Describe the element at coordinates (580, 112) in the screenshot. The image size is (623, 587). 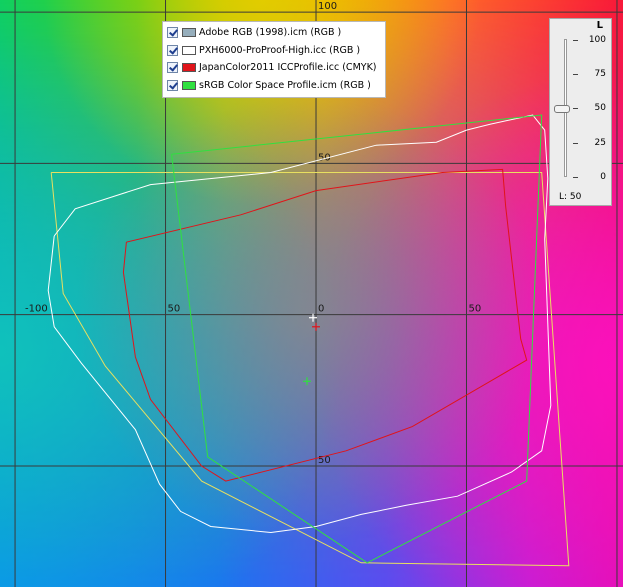
I see `lightness-panel: L 100 75 50 25 0 L: 50` at that location.